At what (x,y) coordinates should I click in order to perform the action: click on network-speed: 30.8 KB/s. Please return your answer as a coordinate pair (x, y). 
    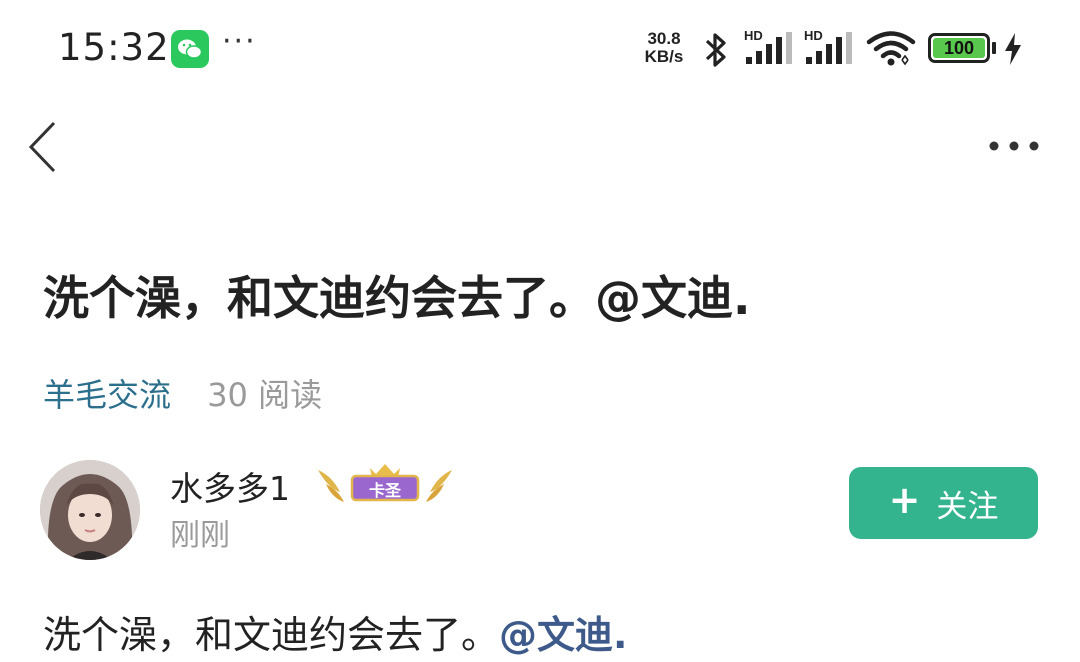
    Looking at the image, I should click on (664, 48).